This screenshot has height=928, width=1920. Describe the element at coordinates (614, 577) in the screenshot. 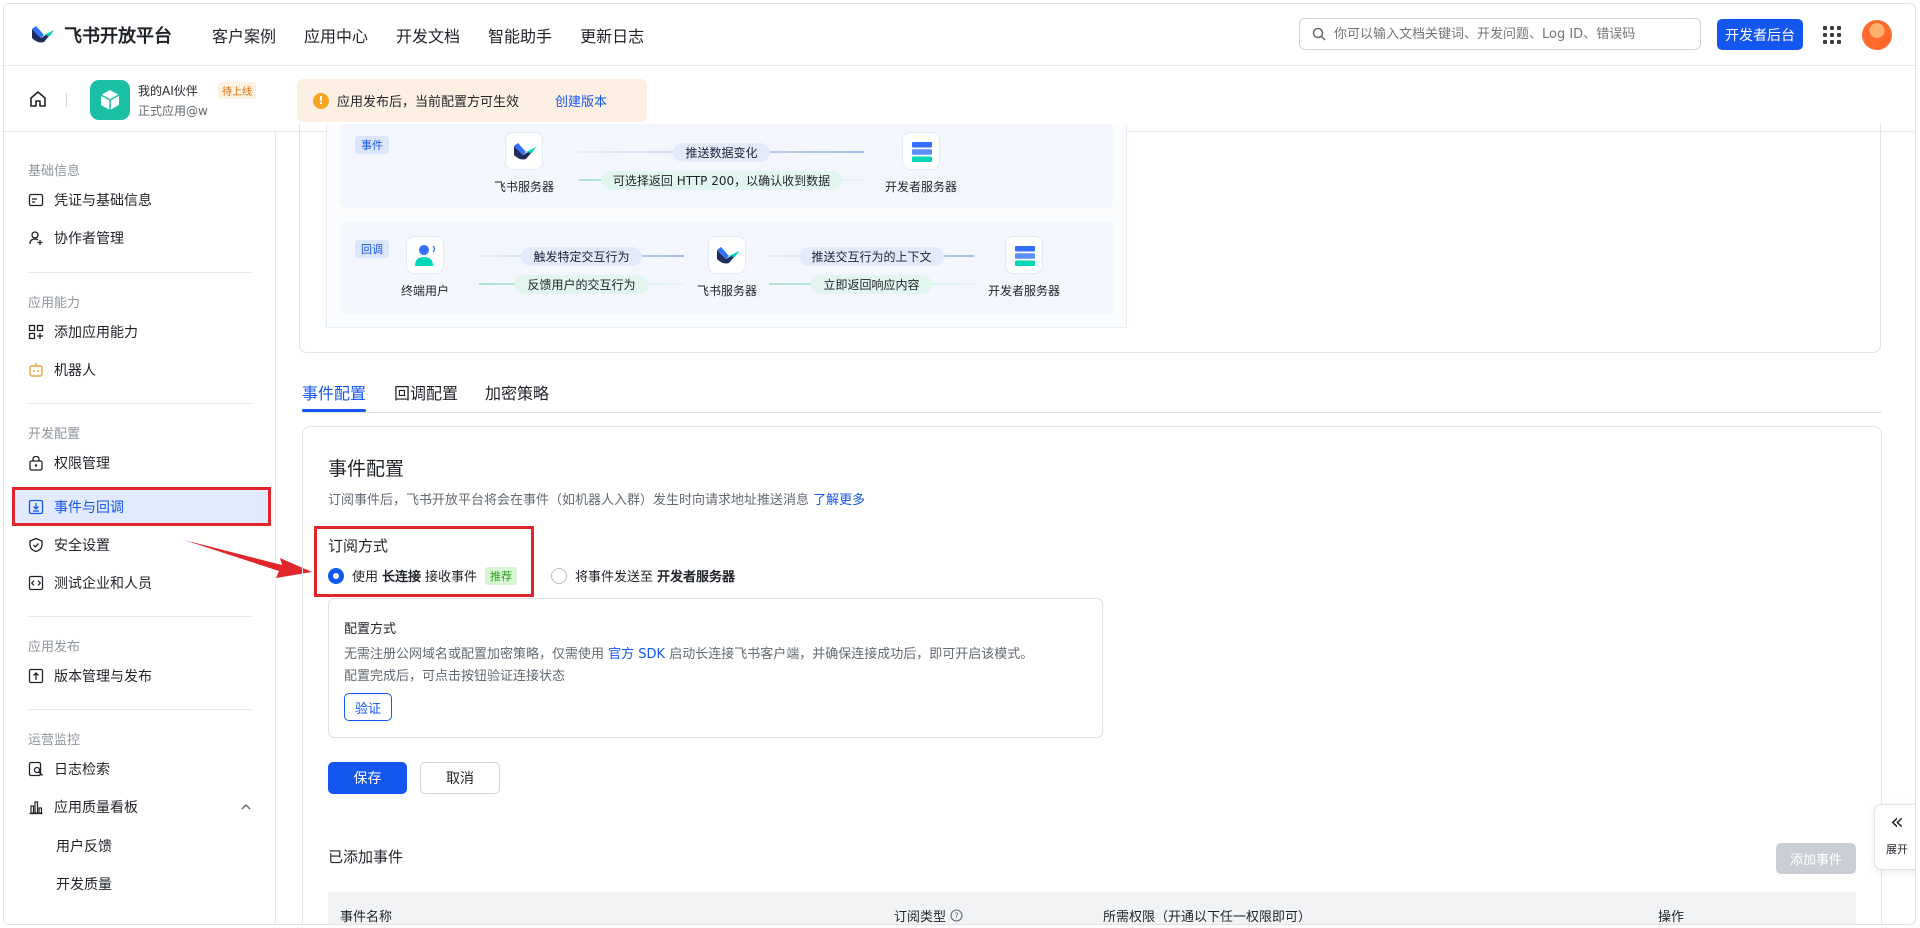

I see `radio-label: 将事件发送至` at that location.